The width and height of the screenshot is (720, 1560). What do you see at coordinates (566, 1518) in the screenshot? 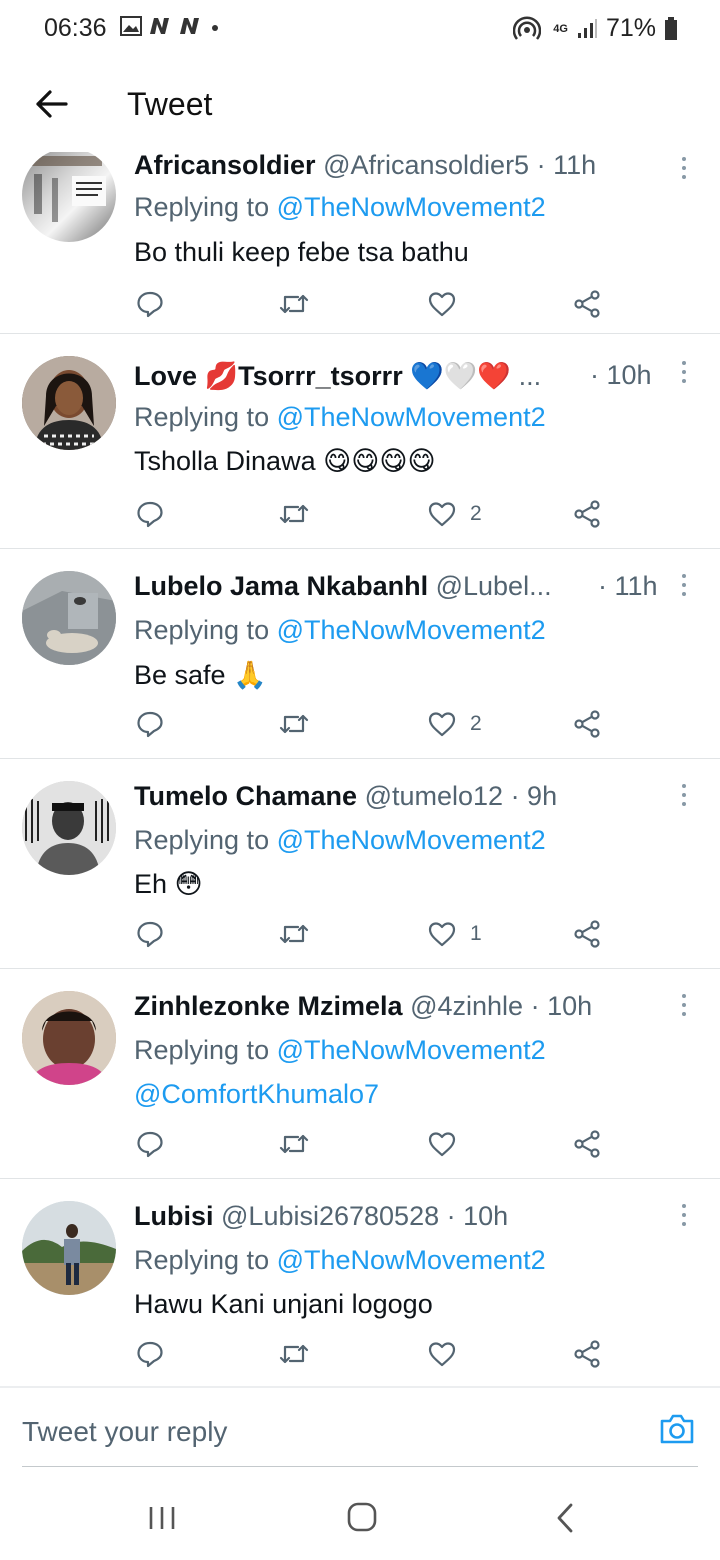
I see `back-icon` at bounding box center [566, 1518].